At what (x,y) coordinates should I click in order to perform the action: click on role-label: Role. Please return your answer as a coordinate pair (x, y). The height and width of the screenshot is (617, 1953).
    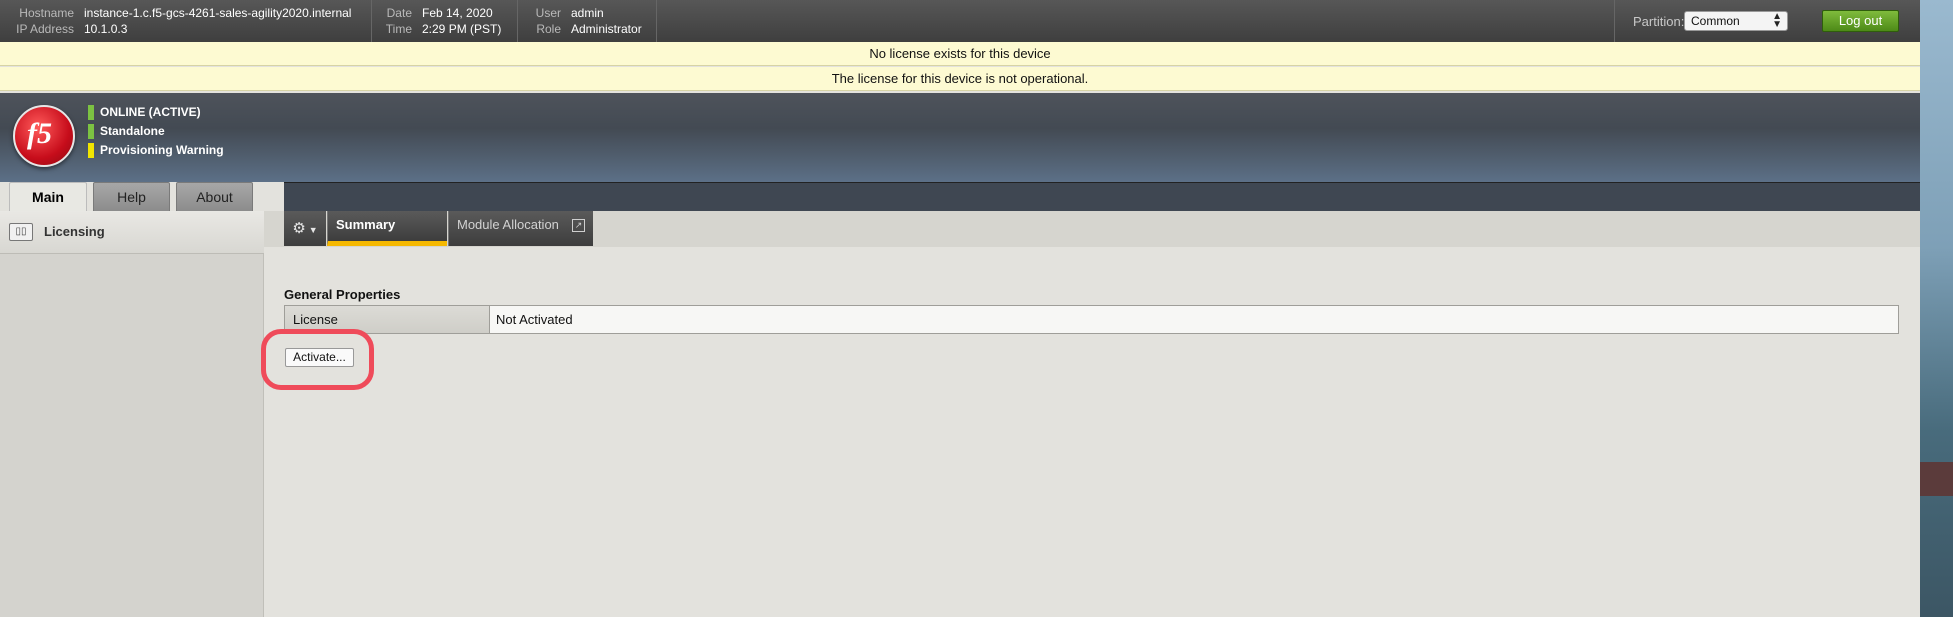
    Looking at the image, I should click on (548, 29).